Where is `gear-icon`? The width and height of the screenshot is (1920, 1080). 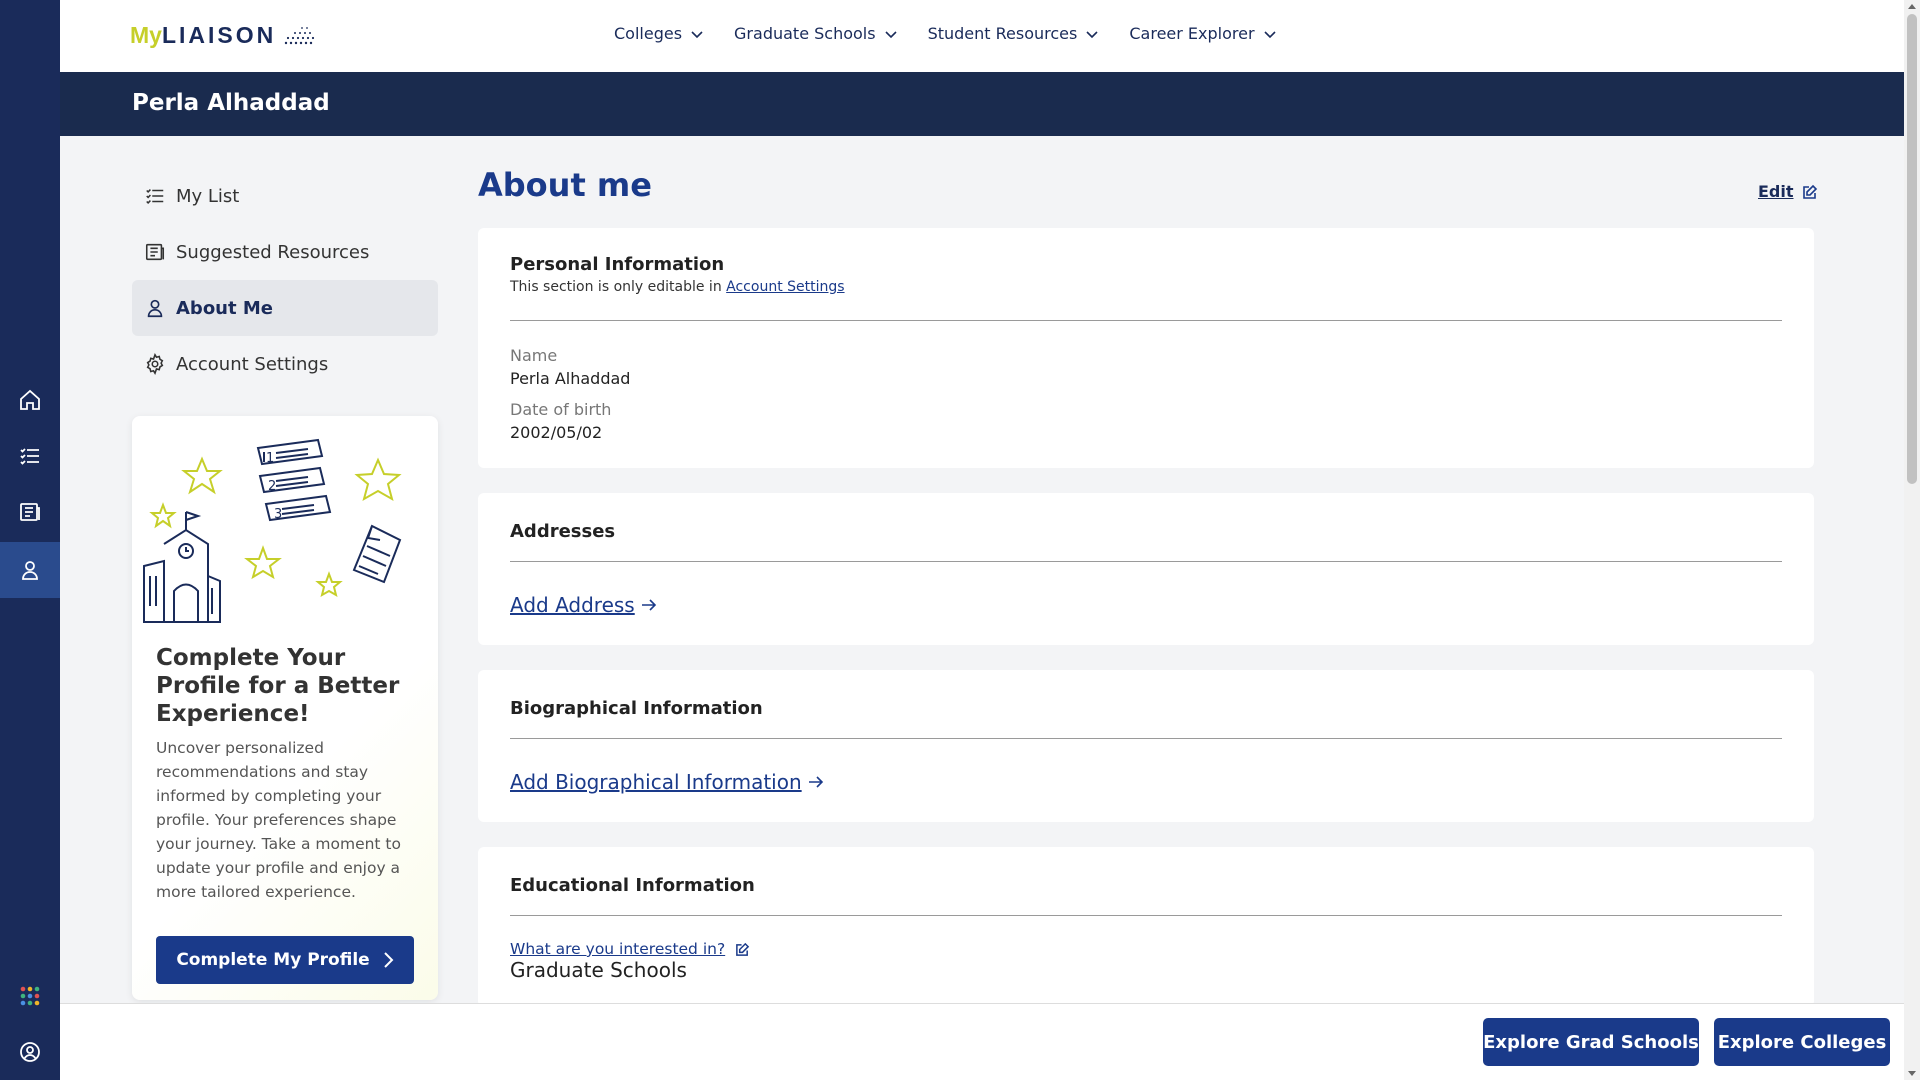
gear-icon is located at coordinates (155, 364).